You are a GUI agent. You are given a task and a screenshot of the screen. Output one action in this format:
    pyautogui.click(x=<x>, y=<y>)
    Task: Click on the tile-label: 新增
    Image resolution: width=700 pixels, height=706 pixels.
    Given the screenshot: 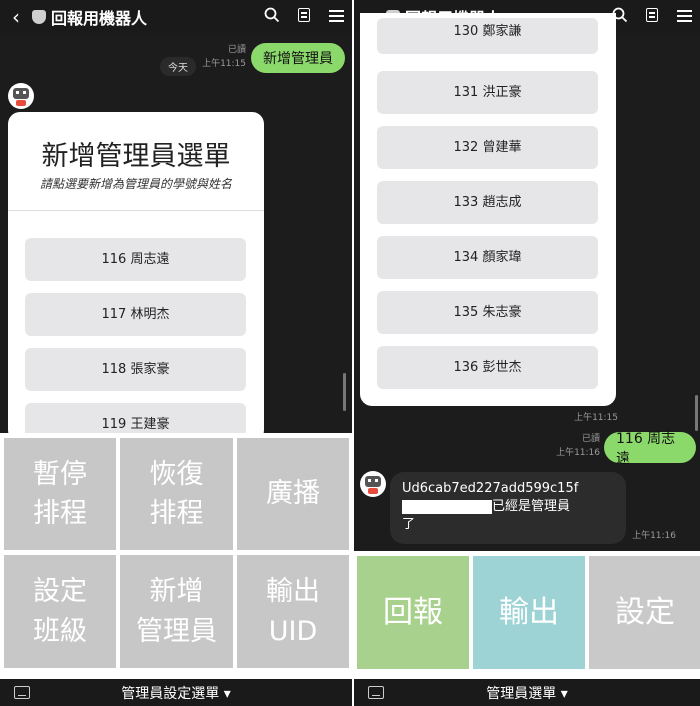 What is the action you would take?
    pyautogui.click(x=176, y=592)
    